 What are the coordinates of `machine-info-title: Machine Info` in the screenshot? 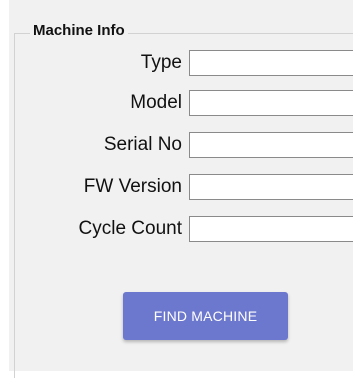 It's located at (79, 31).